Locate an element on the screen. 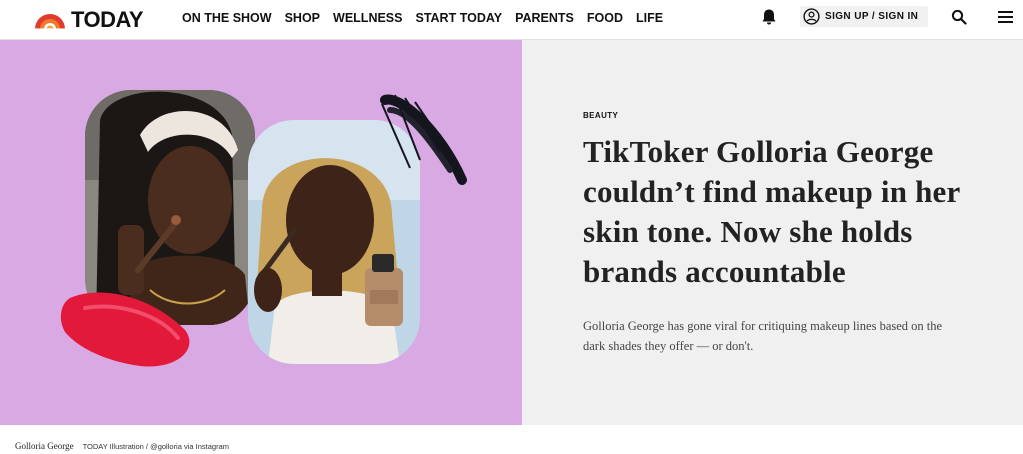  nav-item-parents: PARENTS is located at coordinates (544, 18).